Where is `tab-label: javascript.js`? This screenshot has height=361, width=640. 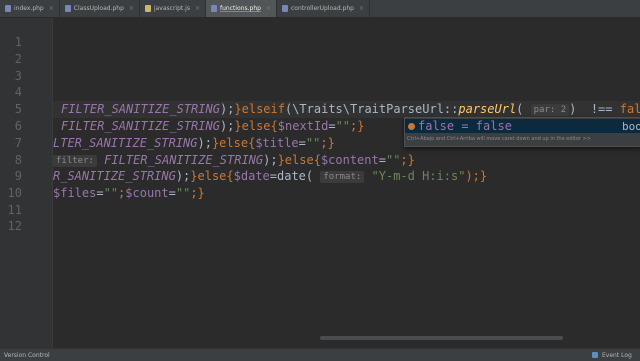
tab-label: javascript.js is located at coordinates (171, 8).